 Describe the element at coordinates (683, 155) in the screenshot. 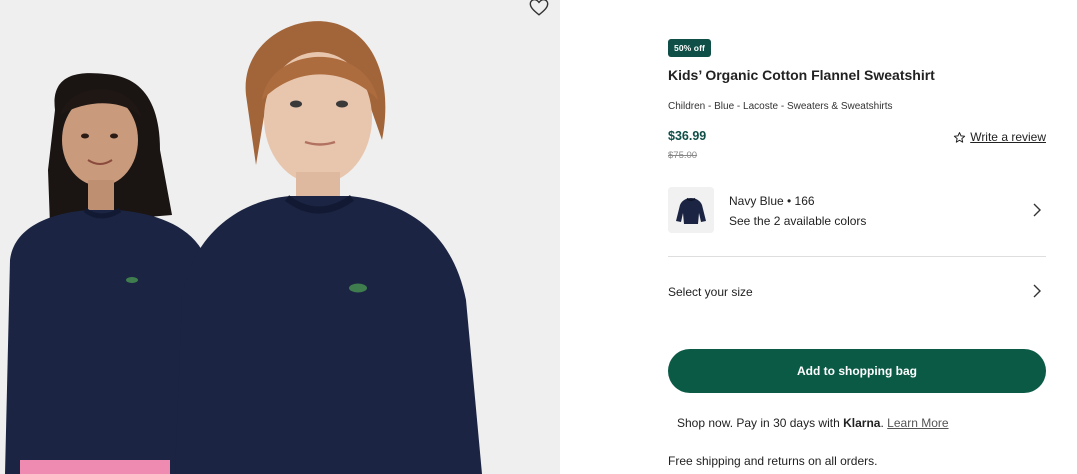

I see `original-price: $75.00` at that location.